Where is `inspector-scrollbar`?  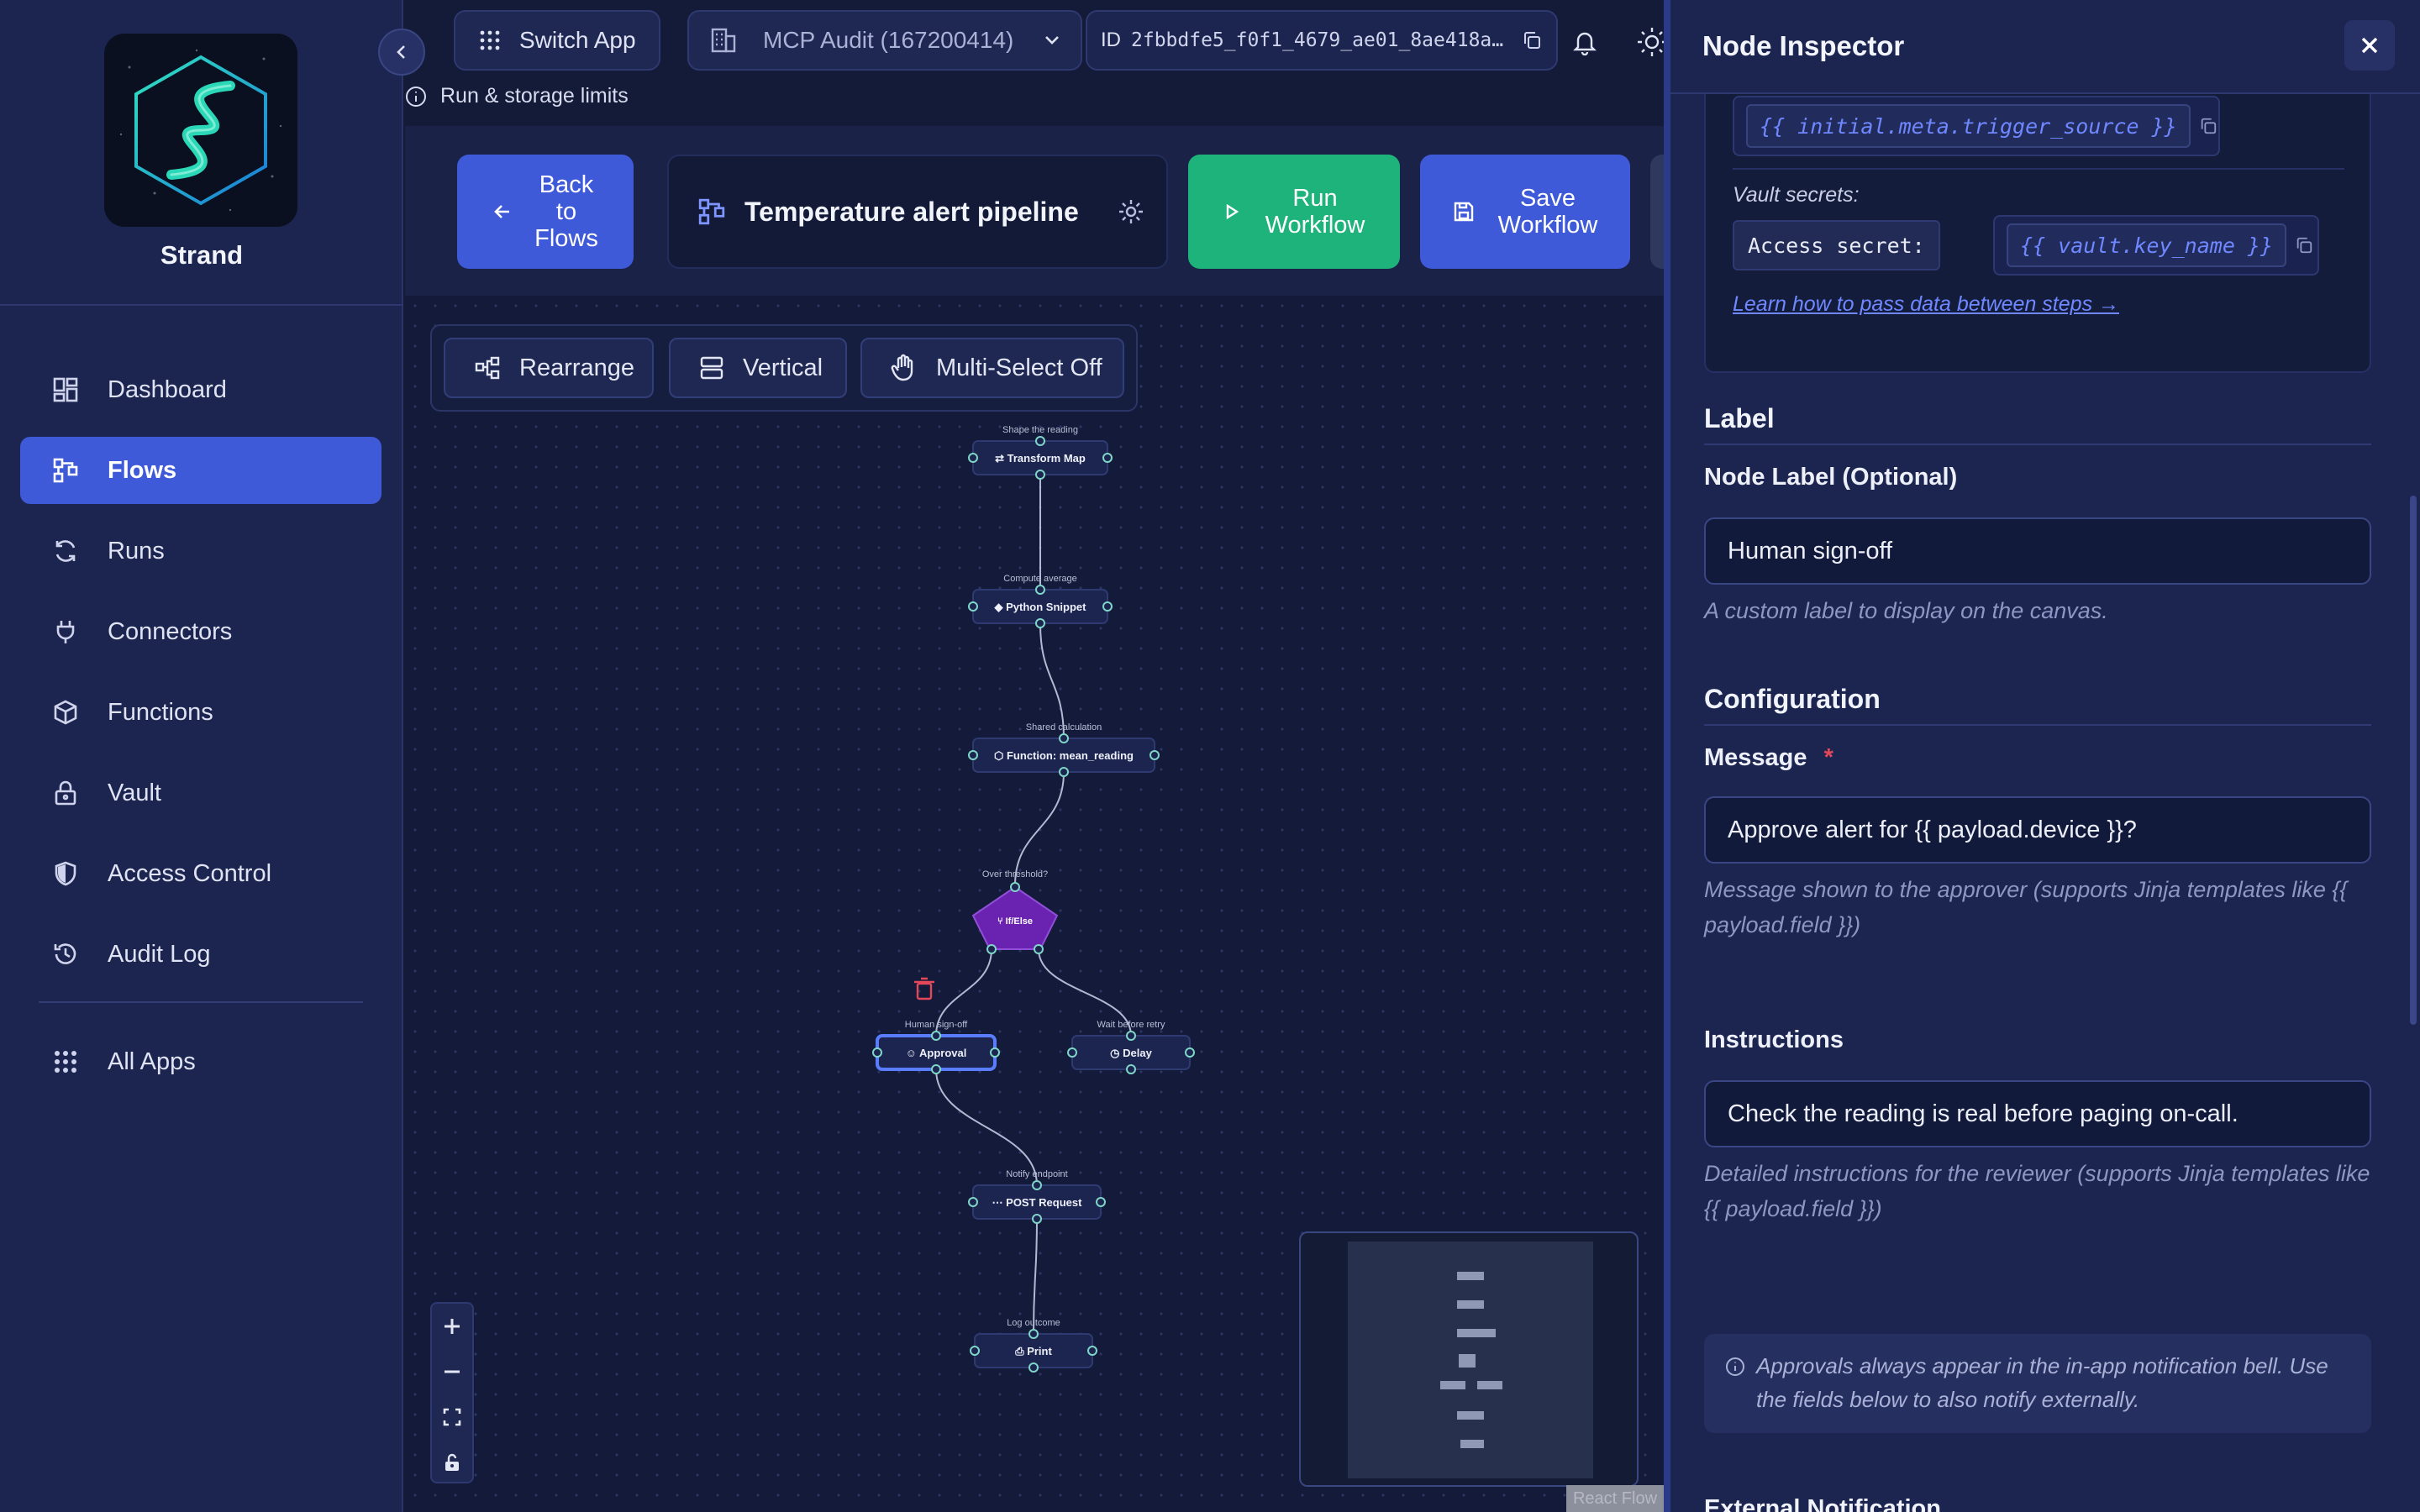
inspector-scrollbar is located at coordinates (2413, 760).